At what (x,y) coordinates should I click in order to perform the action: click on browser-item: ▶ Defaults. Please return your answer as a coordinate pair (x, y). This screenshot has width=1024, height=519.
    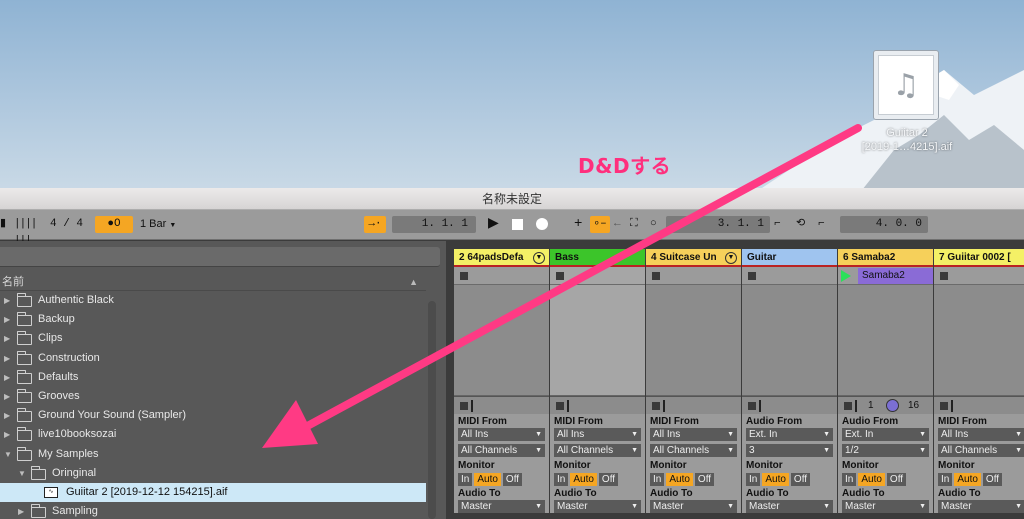
    Looking at the image, I should click on (213, 377).